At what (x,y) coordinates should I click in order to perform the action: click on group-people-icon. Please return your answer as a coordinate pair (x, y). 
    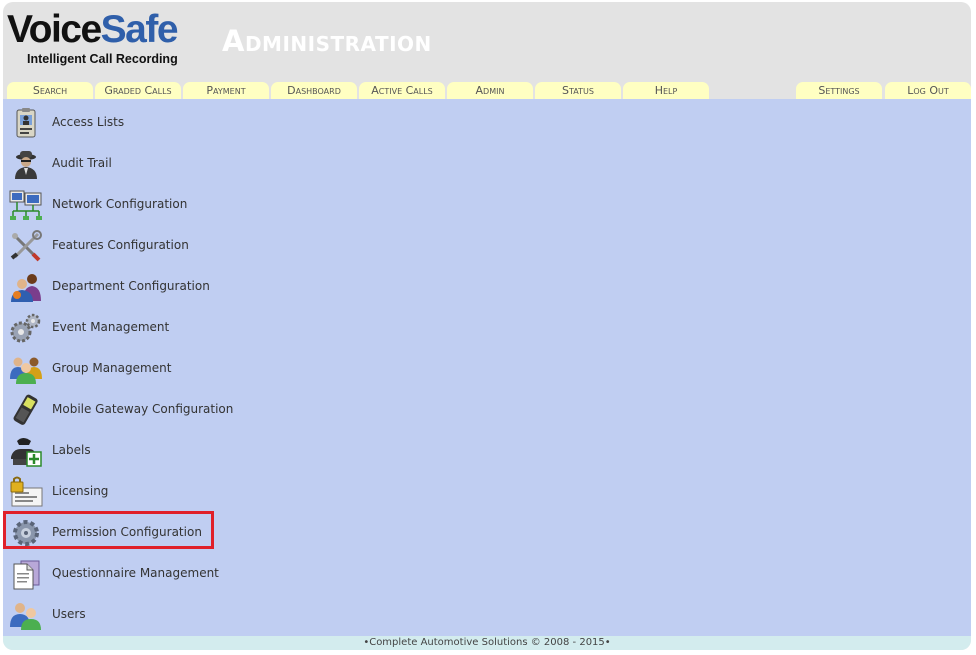
    Looking at the image, I should click on (26, 370).